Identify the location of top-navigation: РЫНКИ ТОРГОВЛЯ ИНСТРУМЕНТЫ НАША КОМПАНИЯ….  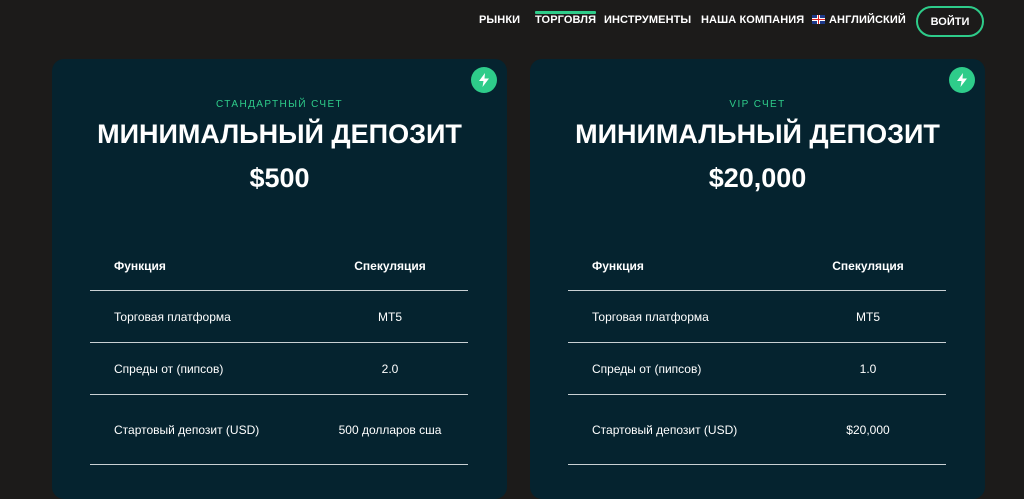
(512, 22).